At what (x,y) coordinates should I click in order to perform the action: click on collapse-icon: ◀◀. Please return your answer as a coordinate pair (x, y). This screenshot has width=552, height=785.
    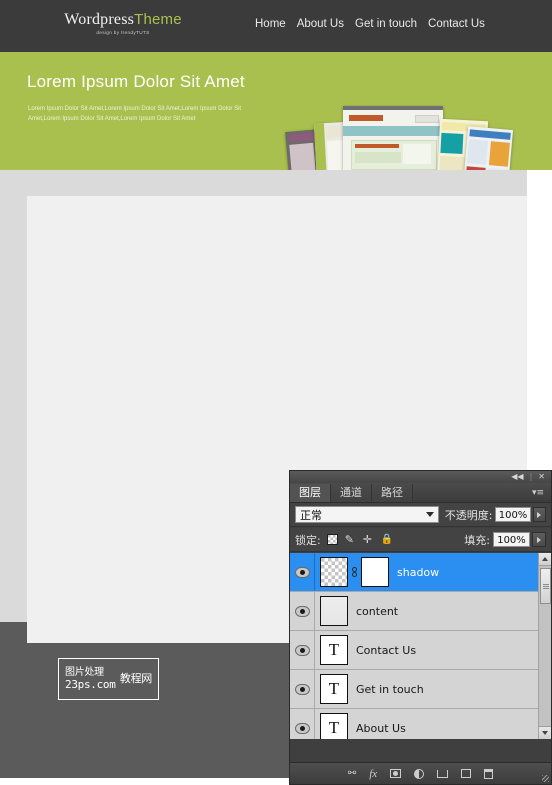
    Looking at the image, I should click on (517, 477).